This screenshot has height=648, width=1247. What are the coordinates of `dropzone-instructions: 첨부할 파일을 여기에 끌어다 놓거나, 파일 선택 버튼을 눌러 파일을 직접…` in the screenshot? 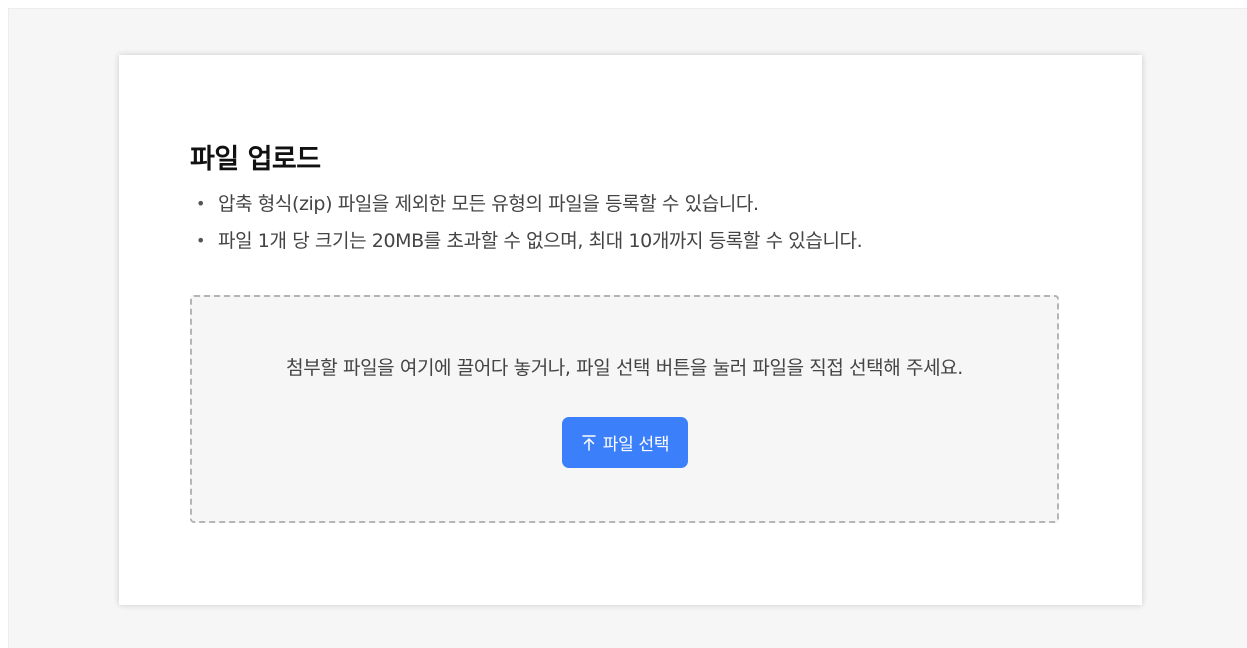 It's located at (624, 368).